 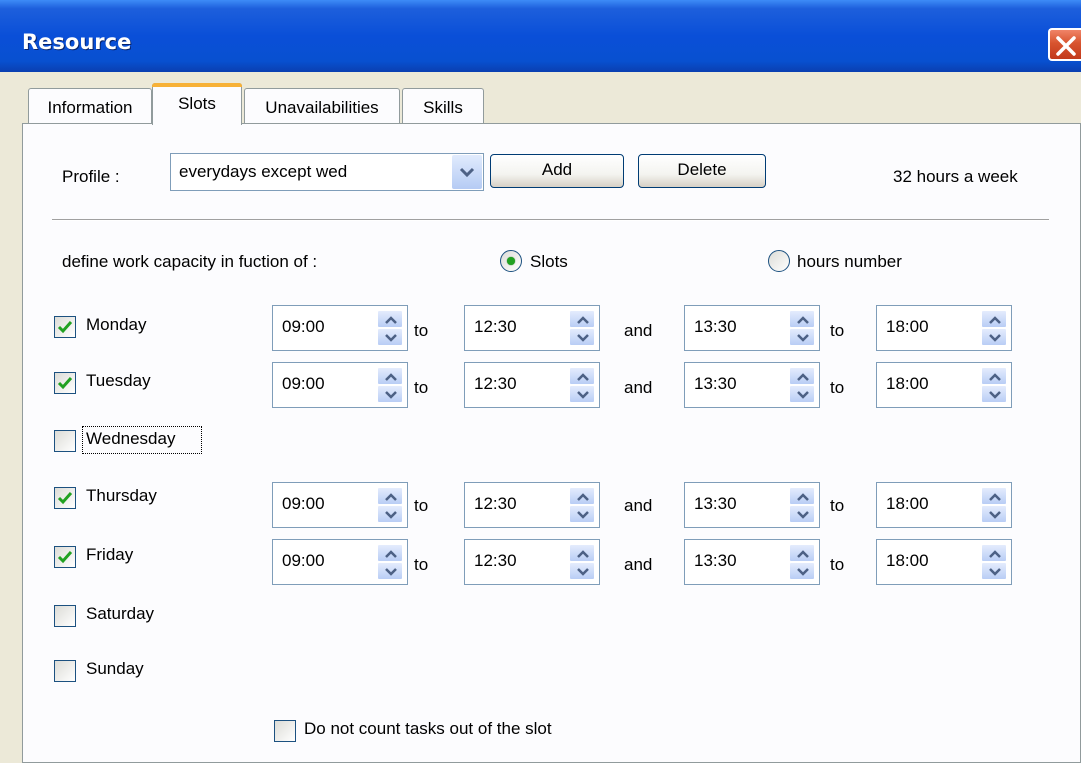 I want to click on checkbox-monday, so click(x=65, y=327).